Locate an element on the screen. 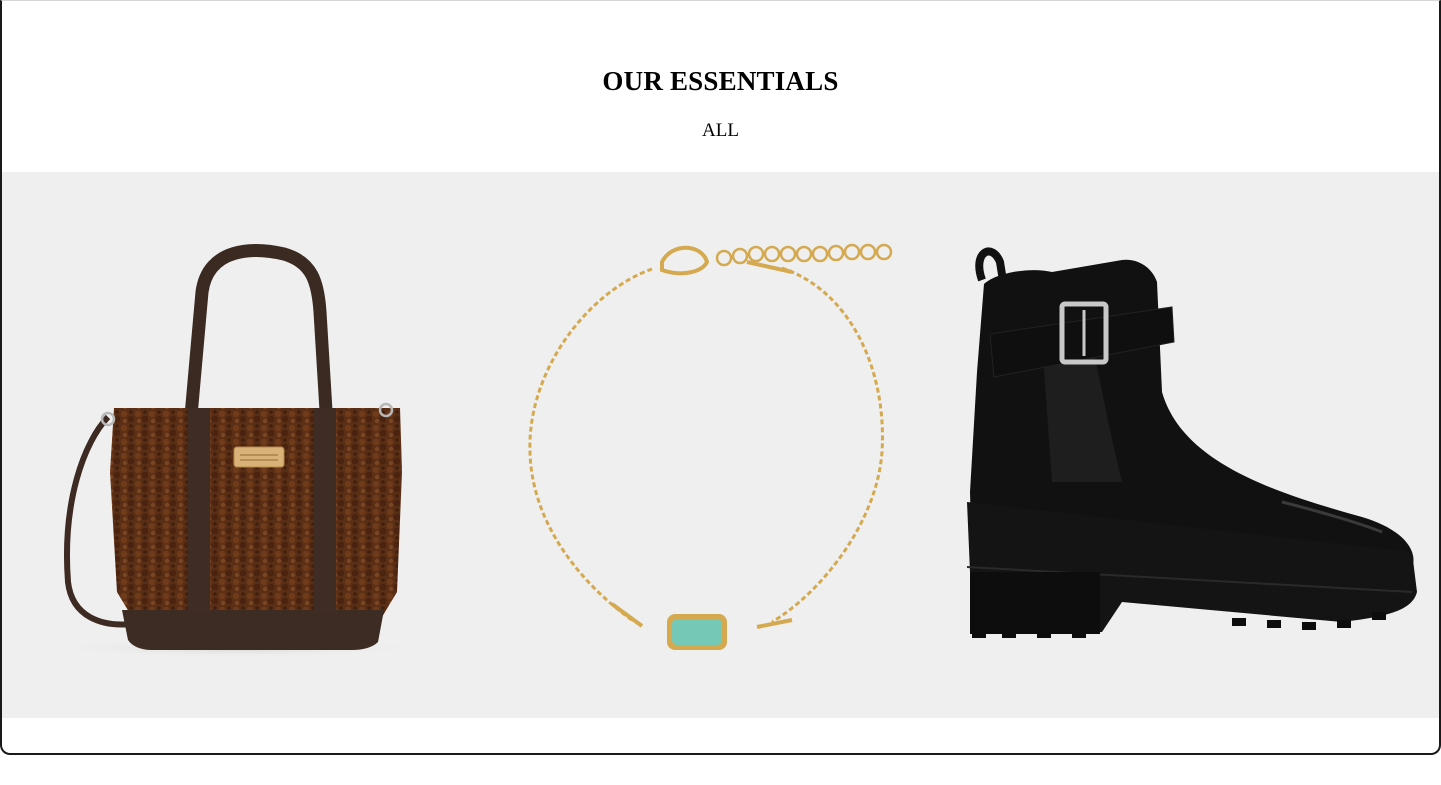 This screenshot has height=785, width=1441. section-title: OUR ESSENTIALS is located at coordinates (720, 81).